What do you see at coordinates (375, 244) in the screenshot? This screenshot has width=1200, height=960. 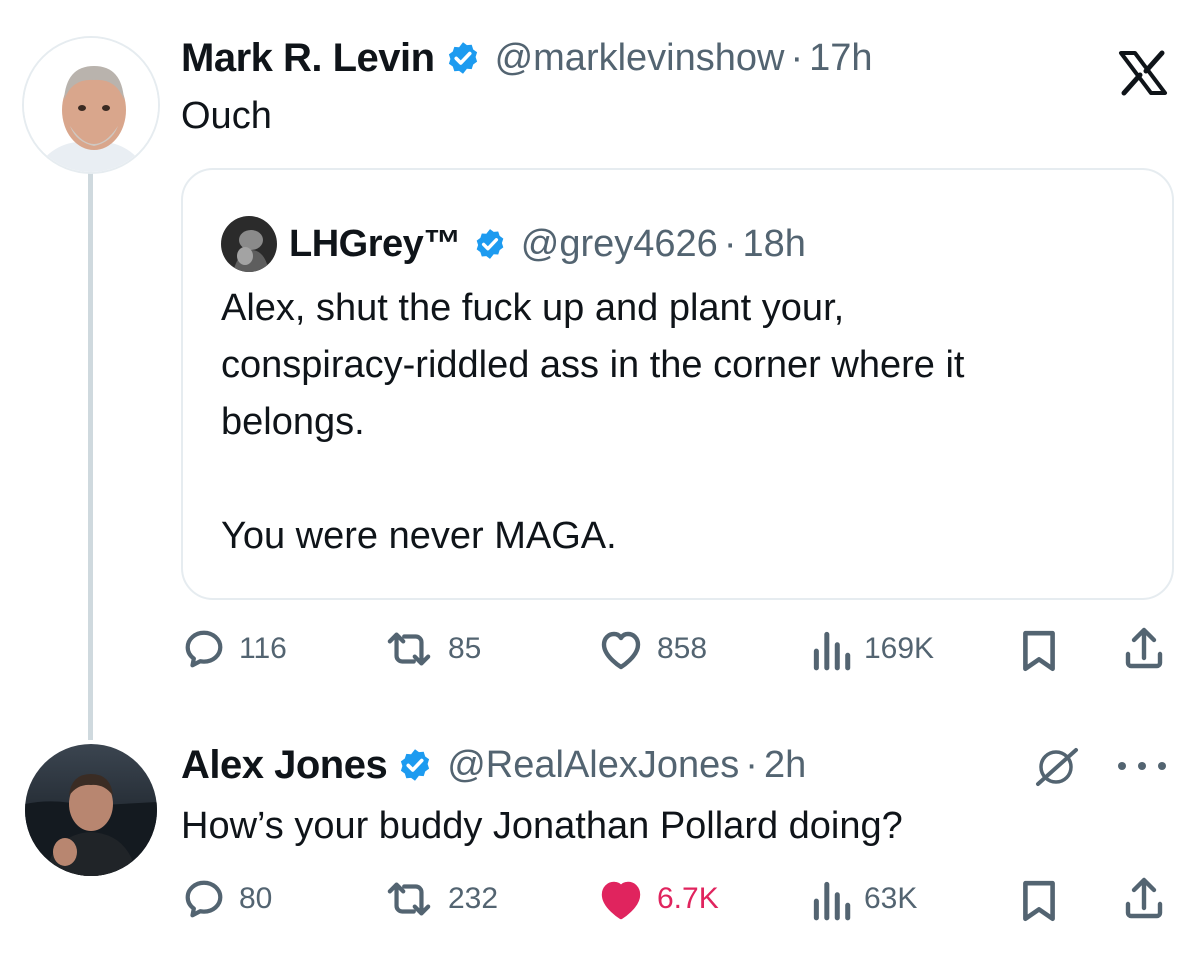 I see `quote-author-name: LHGrey™` at bounding box center [375, 244].